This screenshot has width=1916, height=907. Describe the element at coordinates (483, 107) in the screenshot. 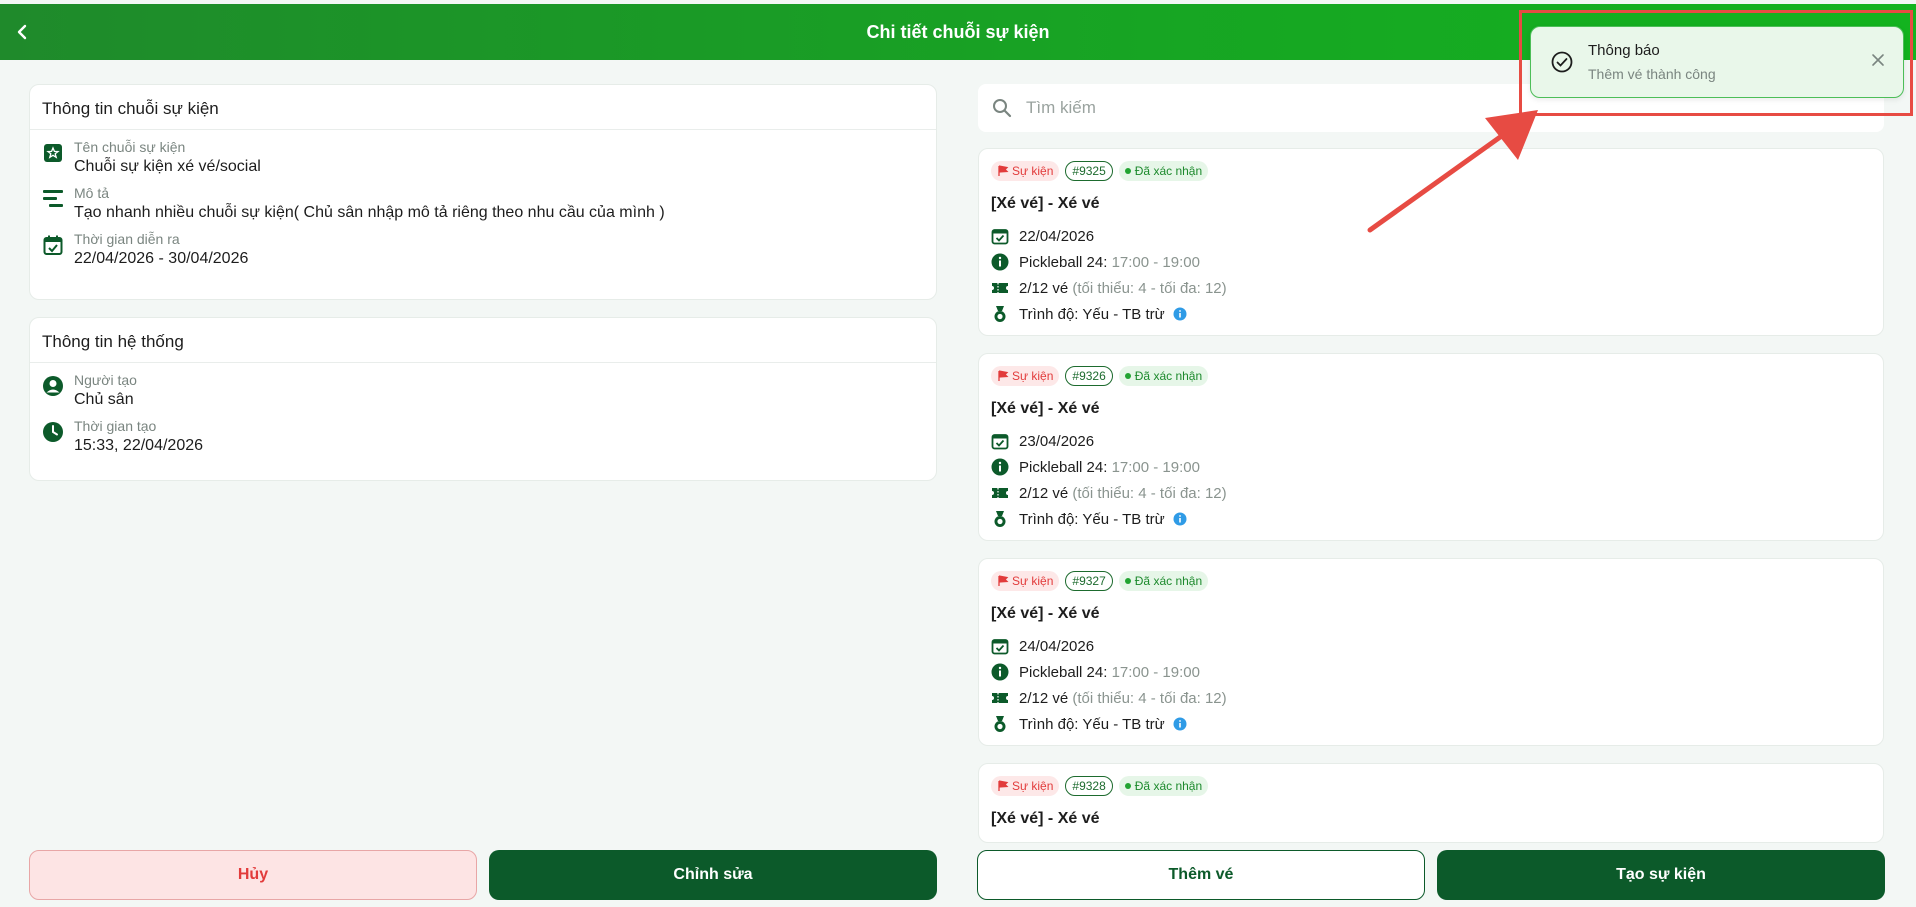

I see `series-info-title: Thông tin chuỗi sự kiện` at that location.